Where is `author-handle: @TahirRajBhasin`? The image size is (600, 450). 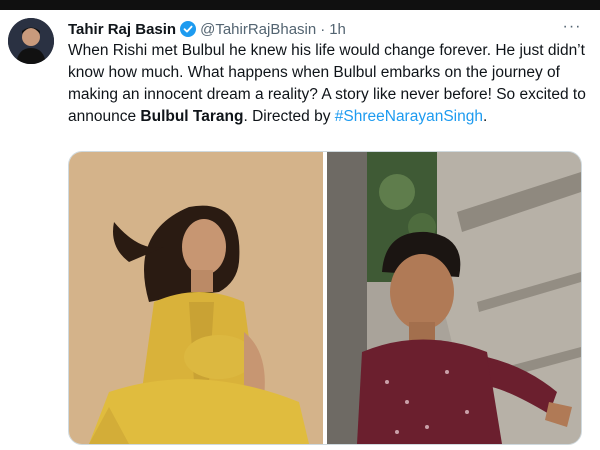
author-handle: @TahirRajBhasin is located at coordinates (258, 29).